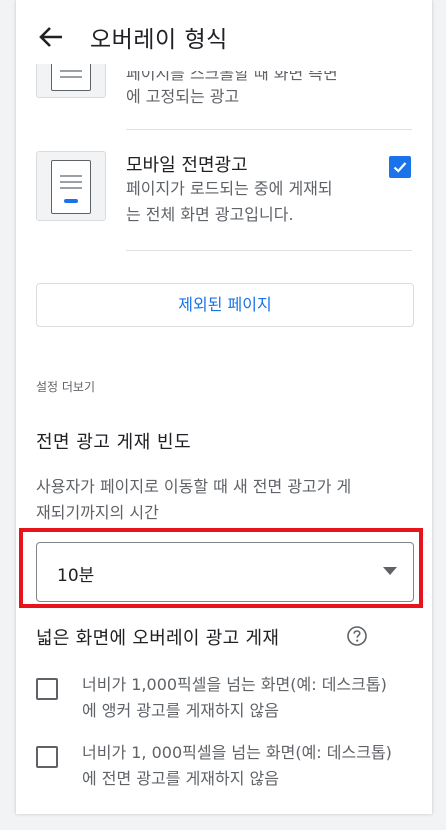  What do you see at coordinates (237, 752) in the screenshot?
I see `disable-interstitial-wide-label-line1: 너비가 1, 000픽셀을 넘는 화면(예: 데스크톱)` at bounding box center [237, 752].